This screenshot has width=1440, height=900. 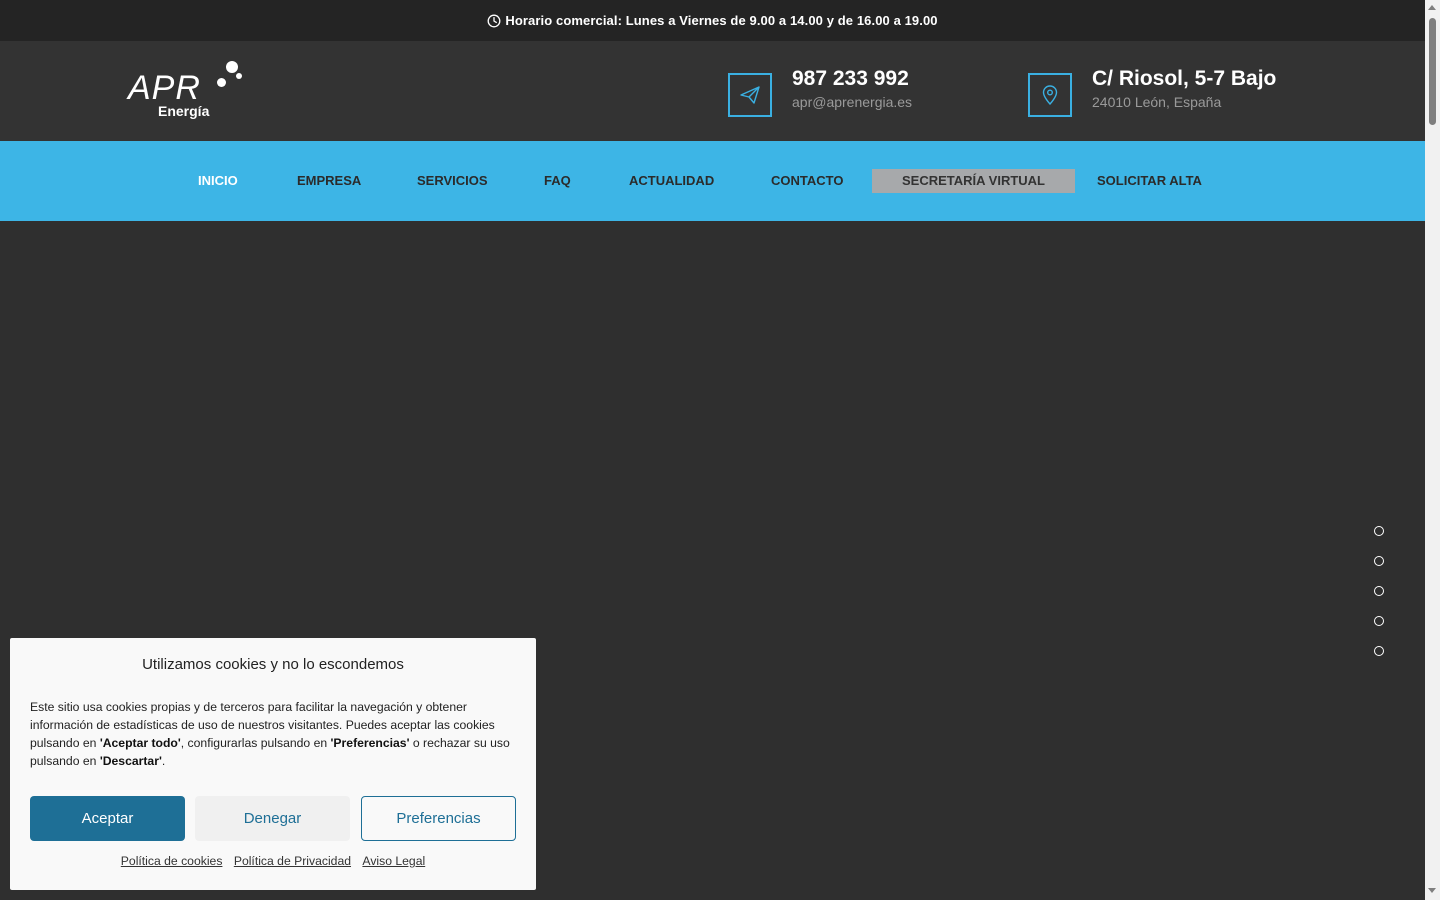 I want to click on deny-cookies-button: Denegar, so click(x=272, y=818).